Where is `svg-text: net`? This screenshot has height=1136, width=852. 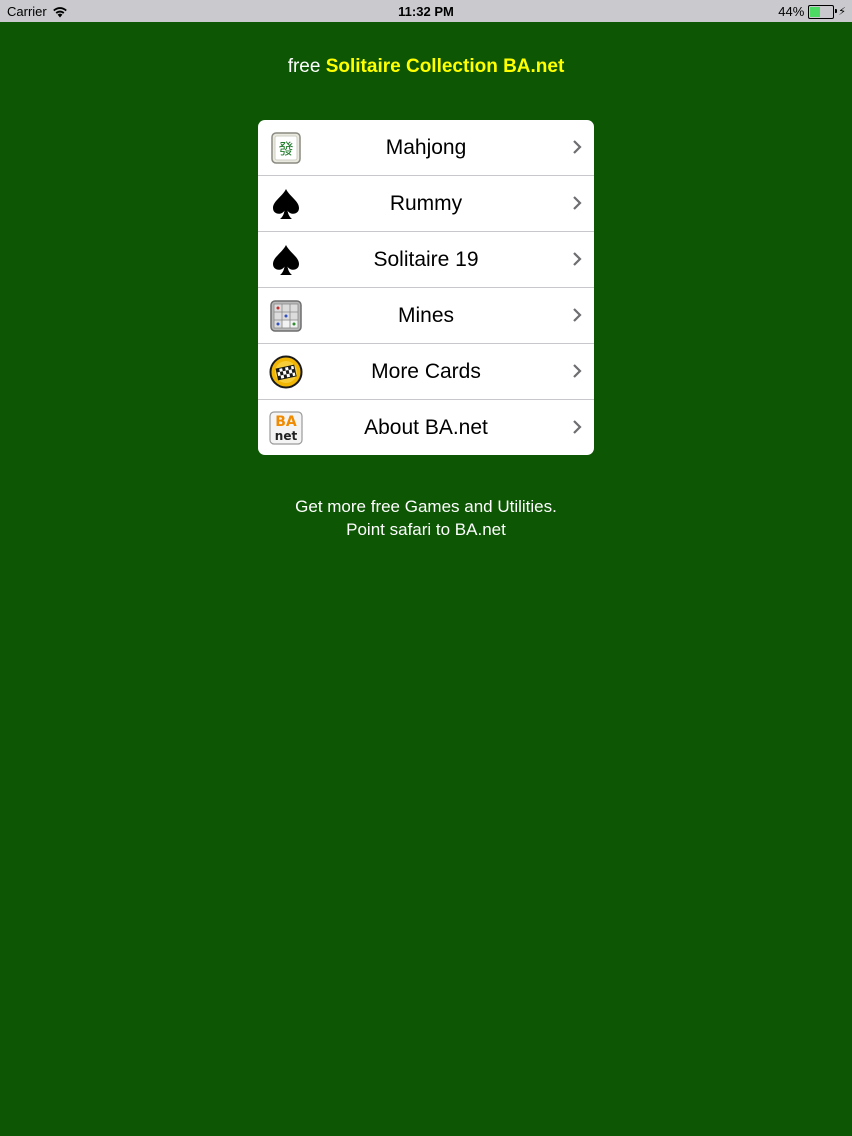
svg-text: net is located at coordinates (286, 436).